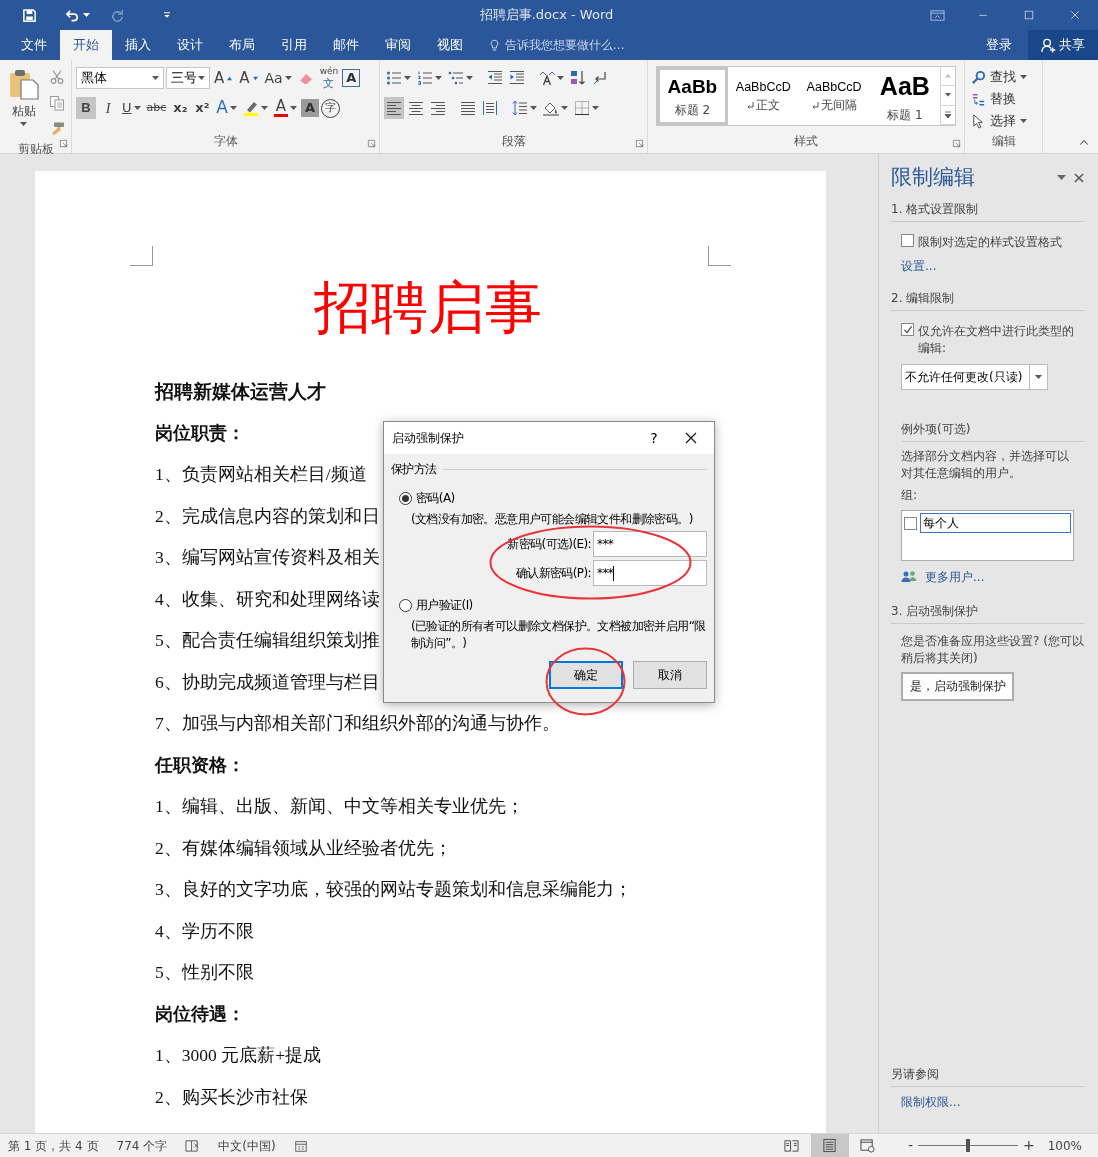 This screenshot has width=1098, height=1157. What do you see at coordinates (1003, 121) in the screenshot?
I see `select-button: 选择` at bounding box center [1003, 121].